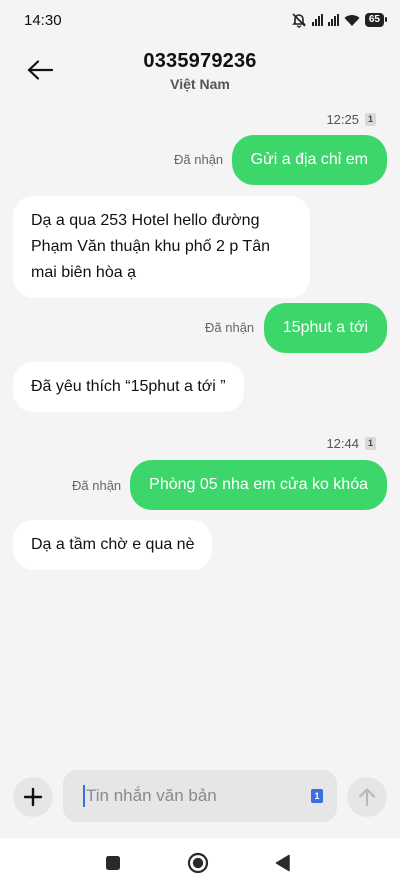 The image size is (400, 888). Describe the element at coordinates (200, 61) in the screenshot. I see `contact-name: 0335979236` at that location.